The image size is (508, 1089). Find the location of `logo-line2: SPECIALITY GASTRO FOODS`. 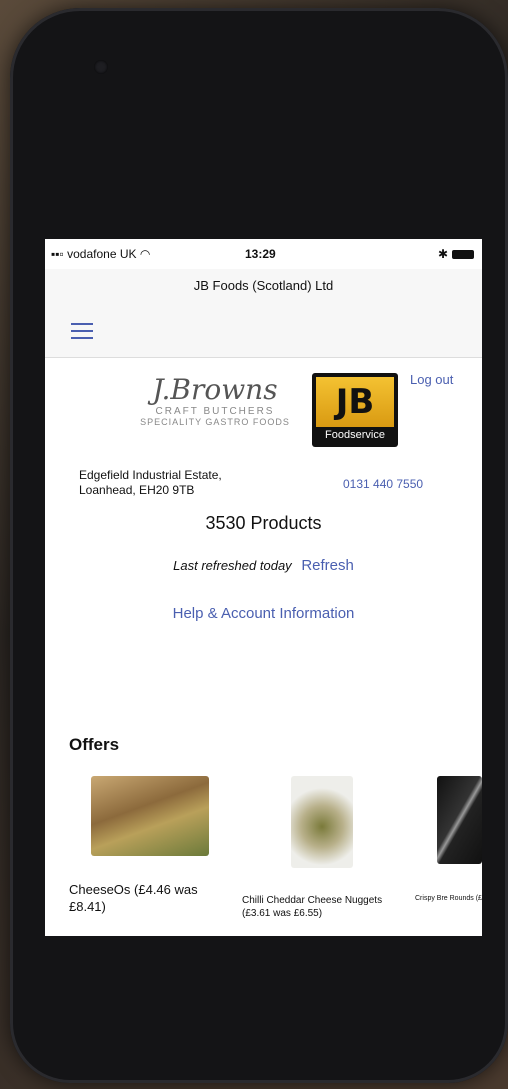

logo-line2: SPECIALITY GASTRO FOODS is located at coordinates (215, 422).